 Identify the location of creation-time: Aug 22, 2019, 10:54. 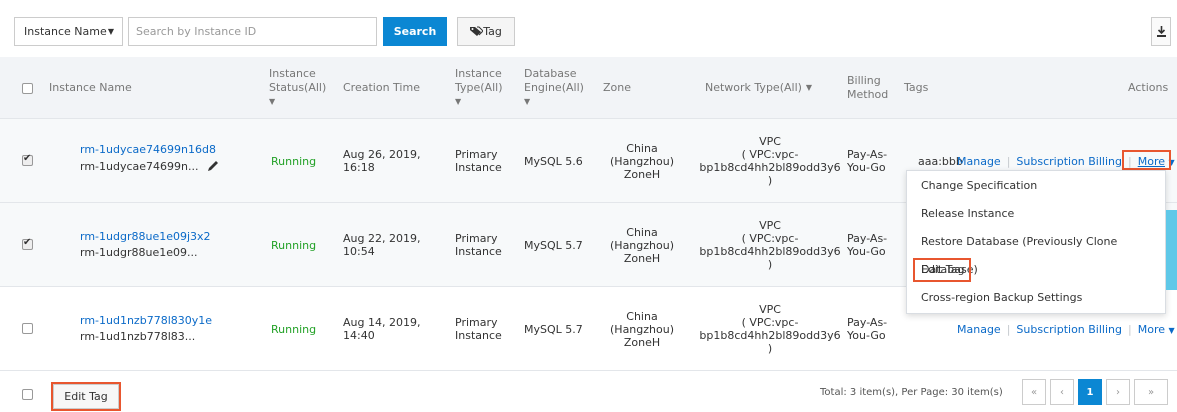
(382, 245).